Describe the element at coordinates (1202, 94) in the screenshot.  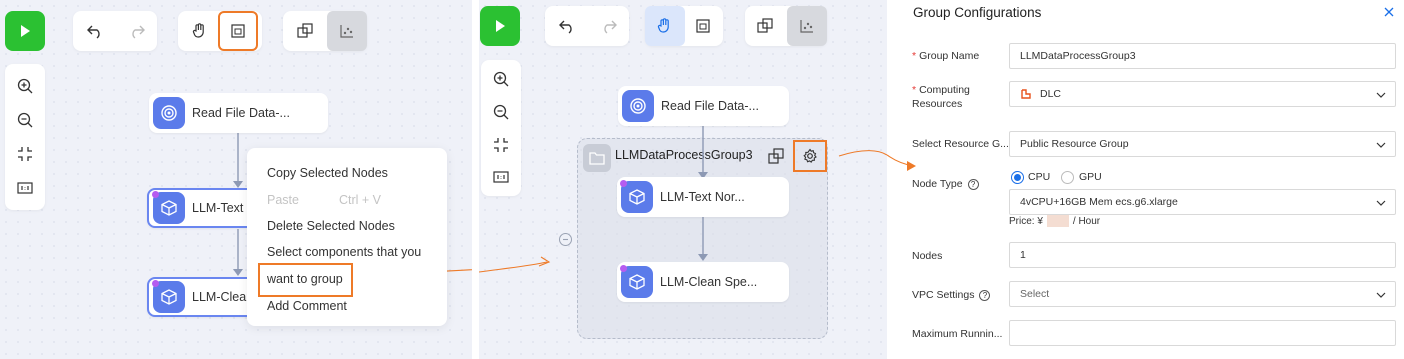
I see `computing-resources-select: DLC` at that location.